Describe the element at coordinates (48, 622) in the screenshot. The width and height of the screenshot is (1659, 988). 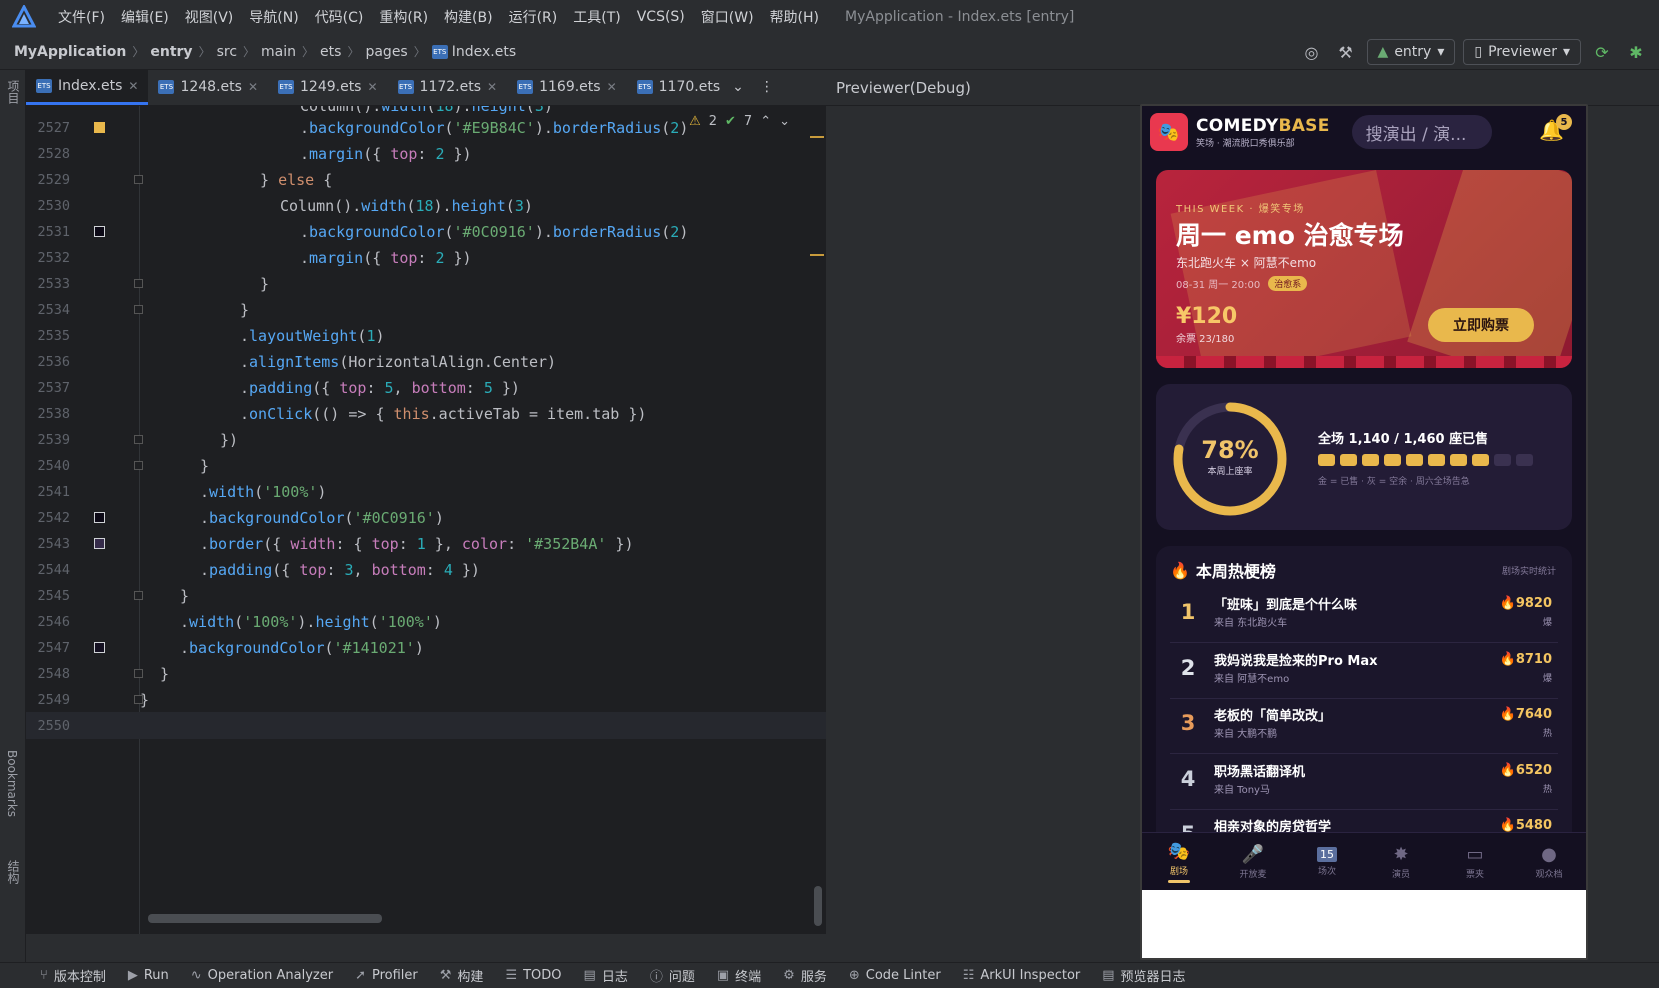
I see `line-number: 2546` at that location.